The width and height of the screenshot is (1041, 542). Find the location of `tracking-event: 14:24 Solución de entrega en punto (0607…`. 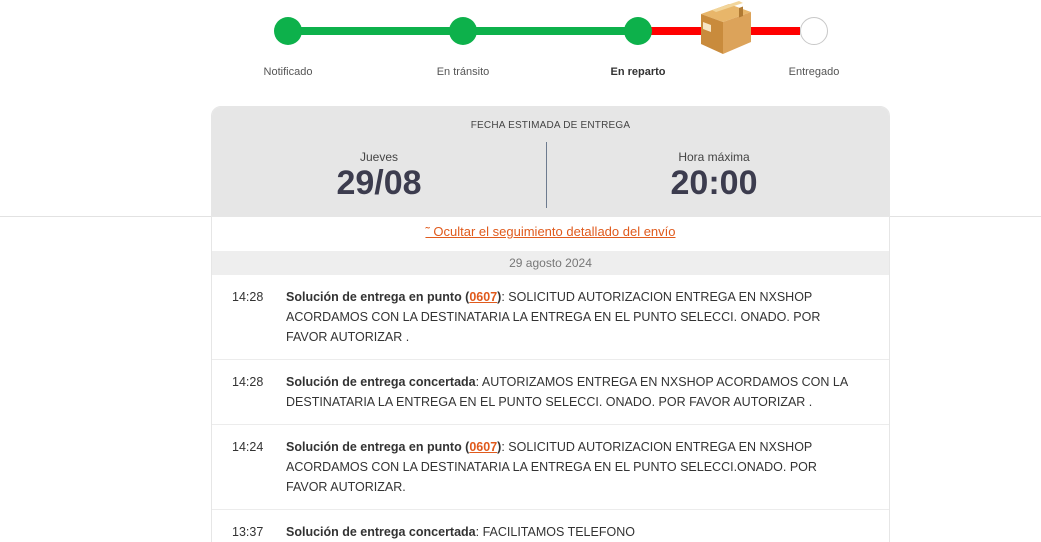

tracking-event: 14:24 Solución de entrega en punto (0607… is located at coordinates (550, 467).